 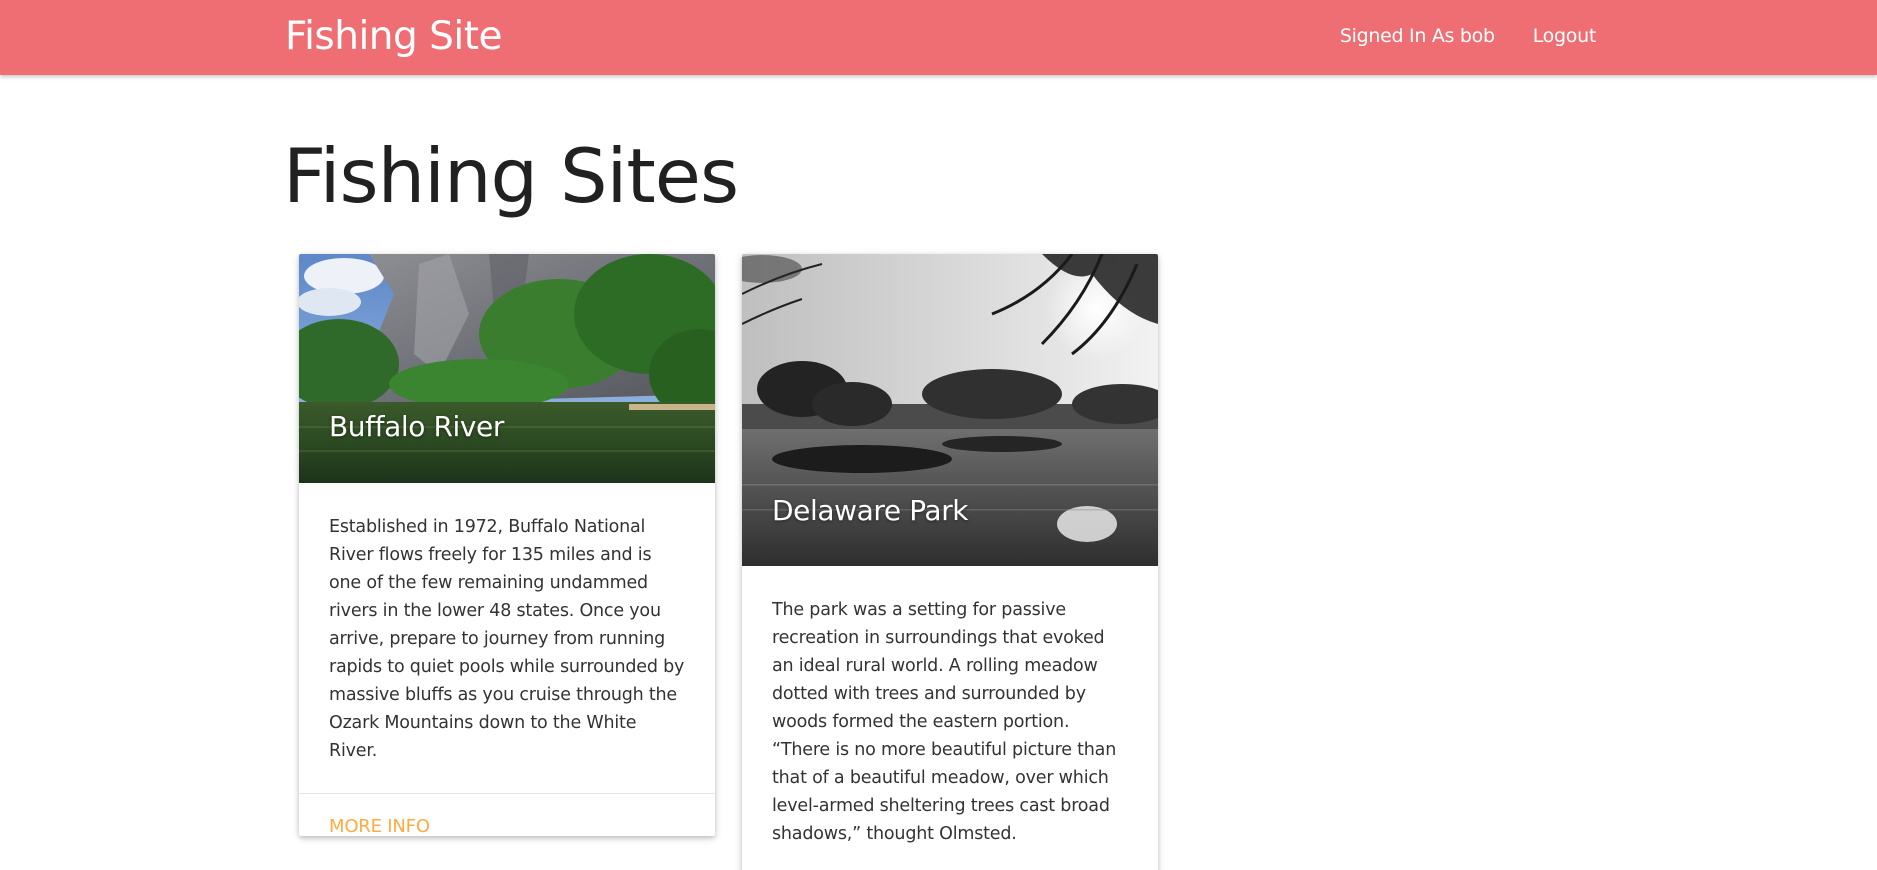 I want to click on buffalo-river-photo, so click(x=507, y=368).